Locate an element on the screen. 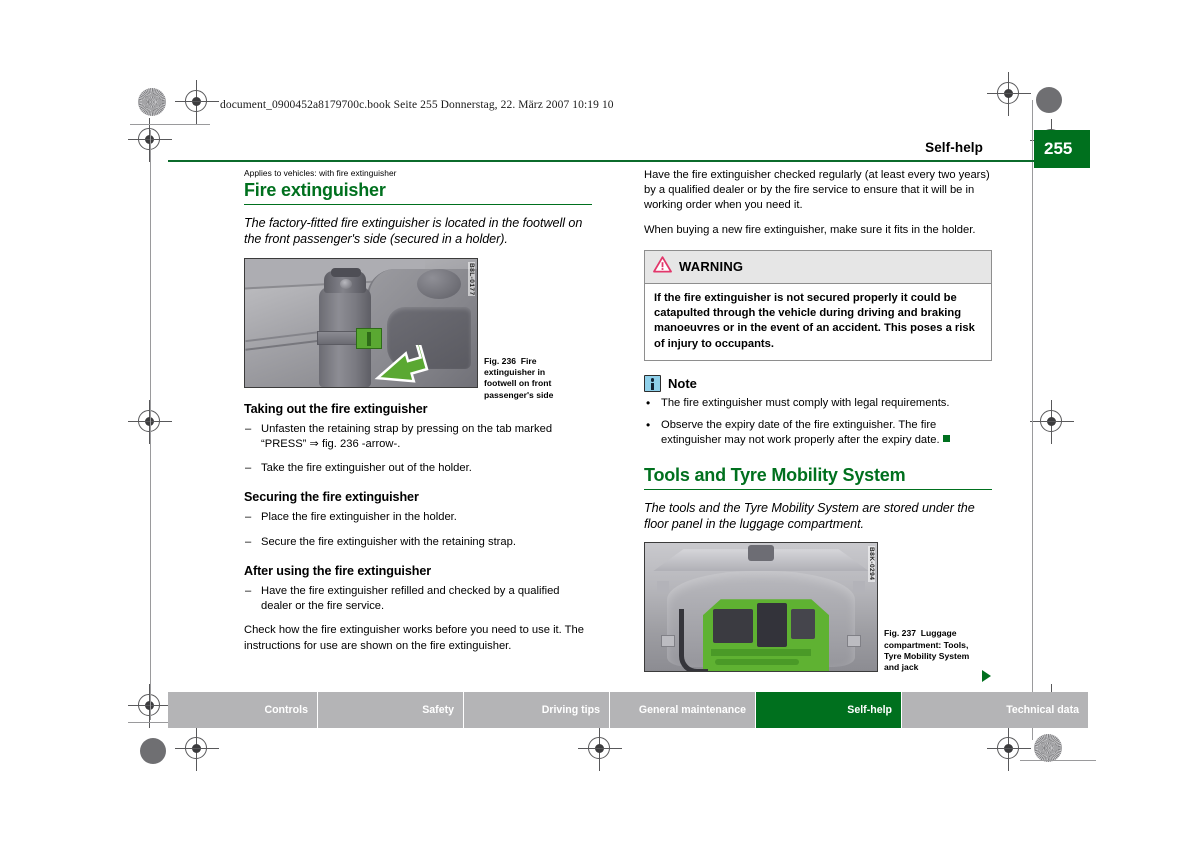 Image resolution: width=1200 pixels, height=848 pixels. running-head-title: Self-help is located at coordinates (954, 147).